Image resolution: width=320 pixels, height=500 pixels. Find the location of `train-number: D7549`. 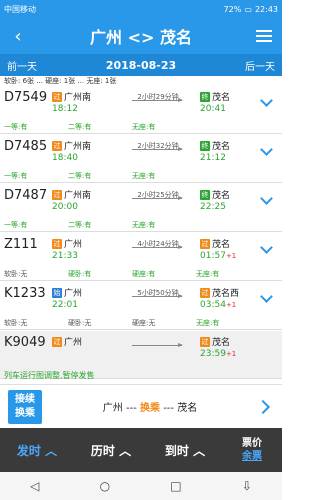

train-number: D7549 is located at coordinates (26, 97).